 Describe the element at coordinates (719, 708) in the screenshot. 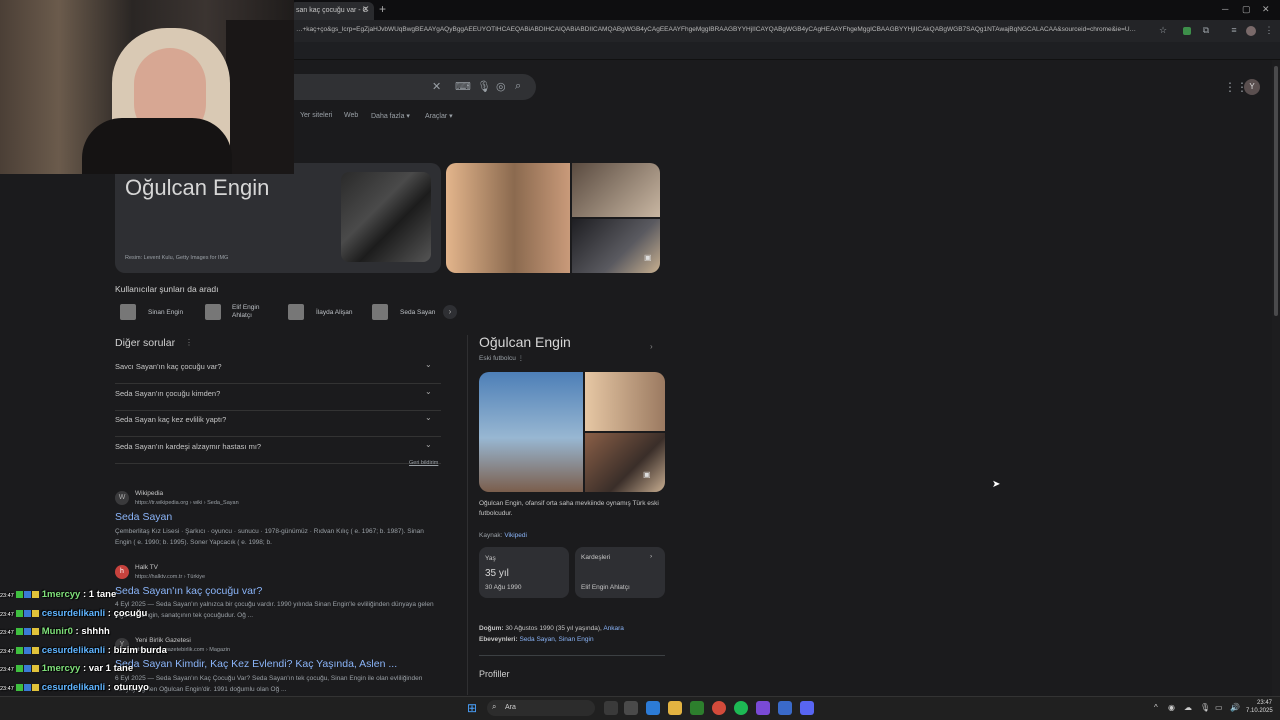

I see `chrome-icon` at that location.